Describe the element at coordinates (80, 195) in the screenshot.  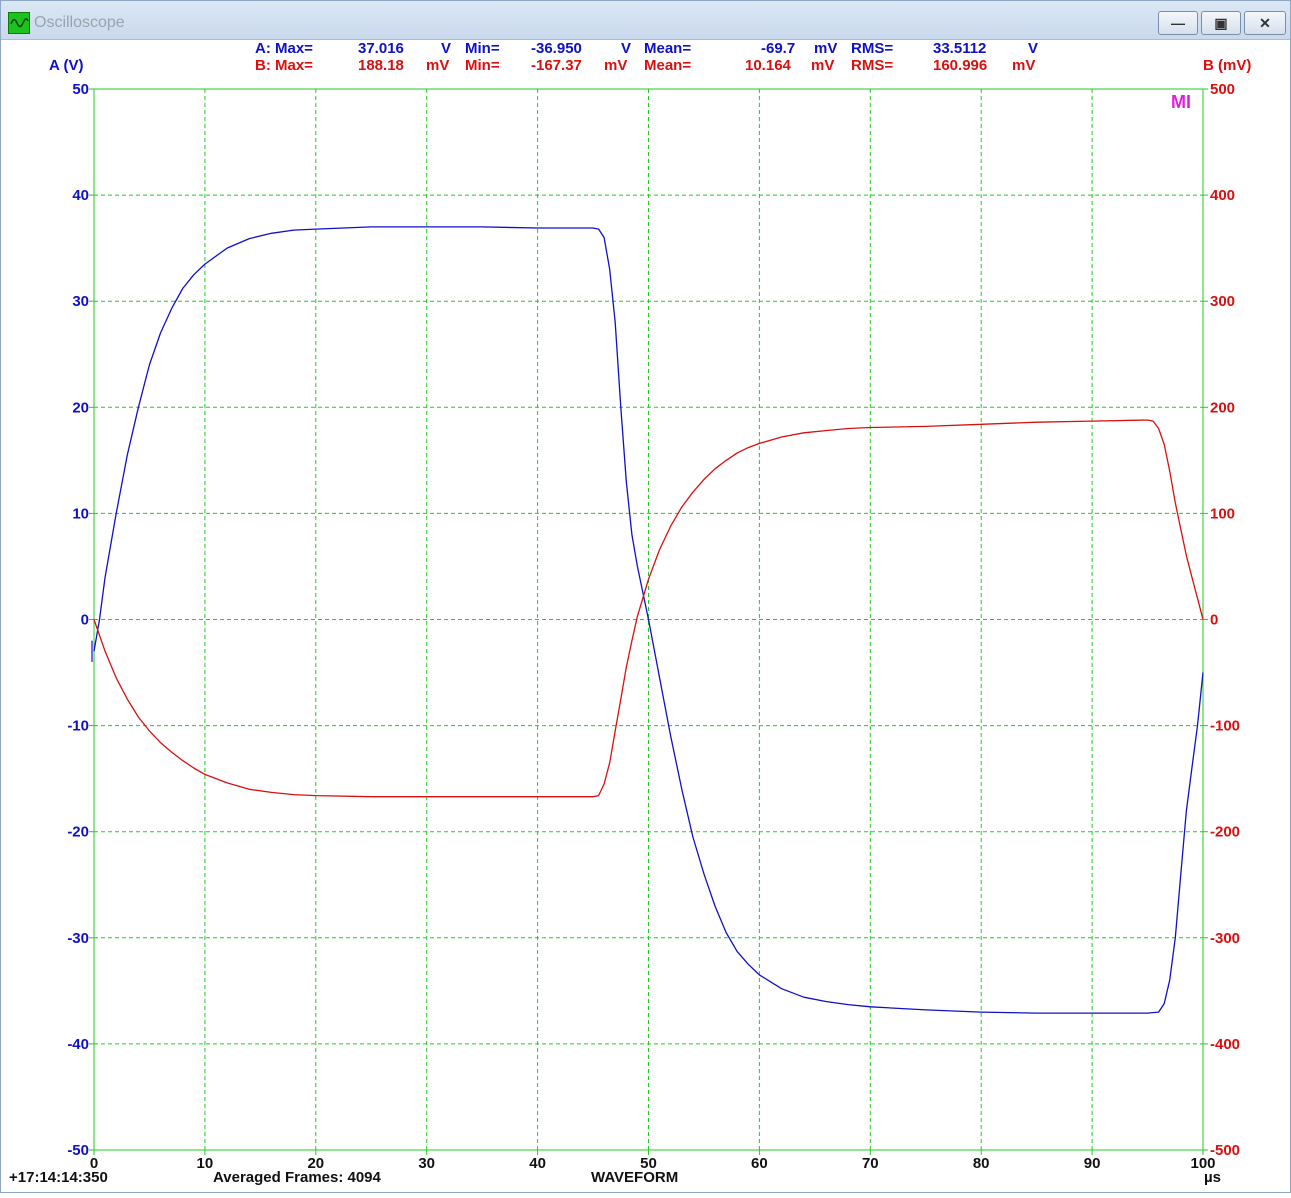
I see `y-tick-label-left: 40` at that location.